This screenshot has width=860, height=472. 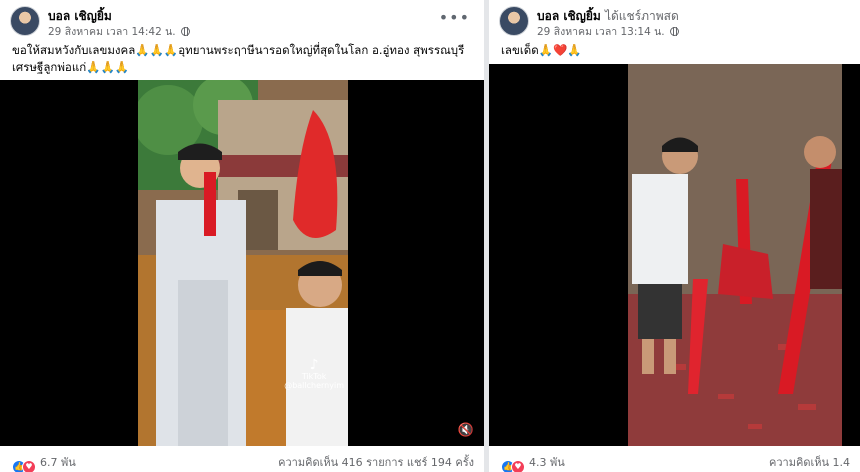 I want to click on reaction-count: 6.7 พัน, so click(x=58, y=462).